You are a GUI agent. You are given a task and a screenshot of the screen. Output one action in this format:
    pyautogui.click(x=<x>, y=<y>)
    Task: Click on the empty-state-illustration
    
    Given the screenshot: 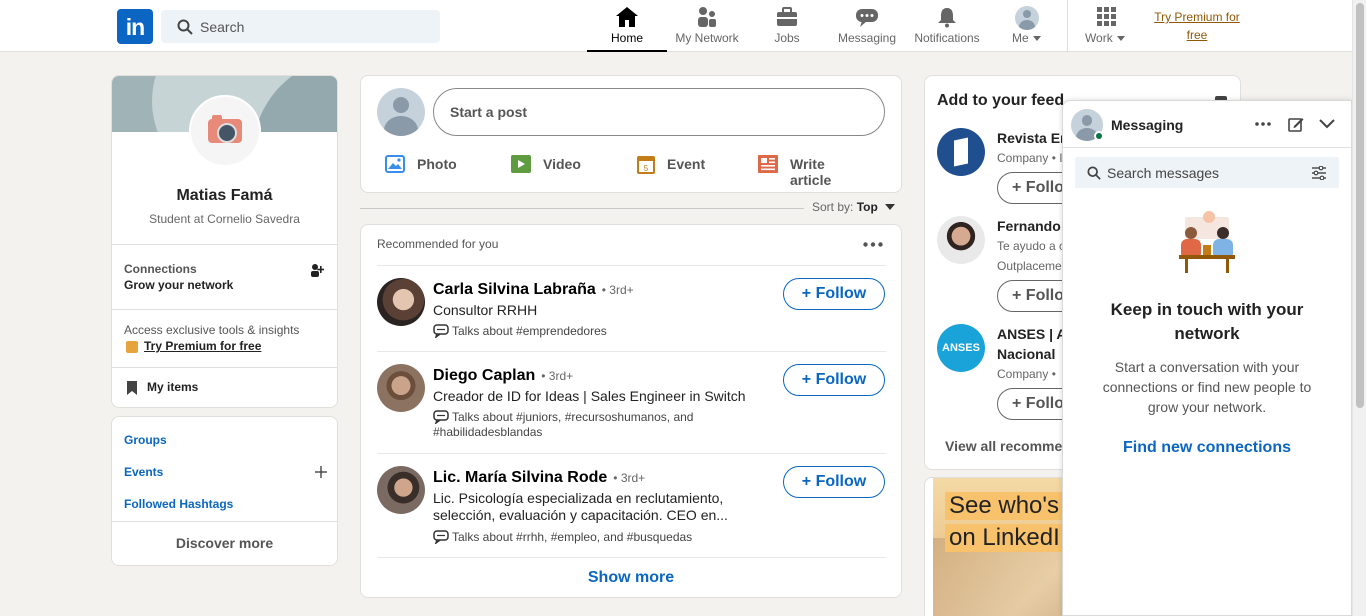 What is the action you would take?
    pyautogui.click(x=1207, y=242)
    